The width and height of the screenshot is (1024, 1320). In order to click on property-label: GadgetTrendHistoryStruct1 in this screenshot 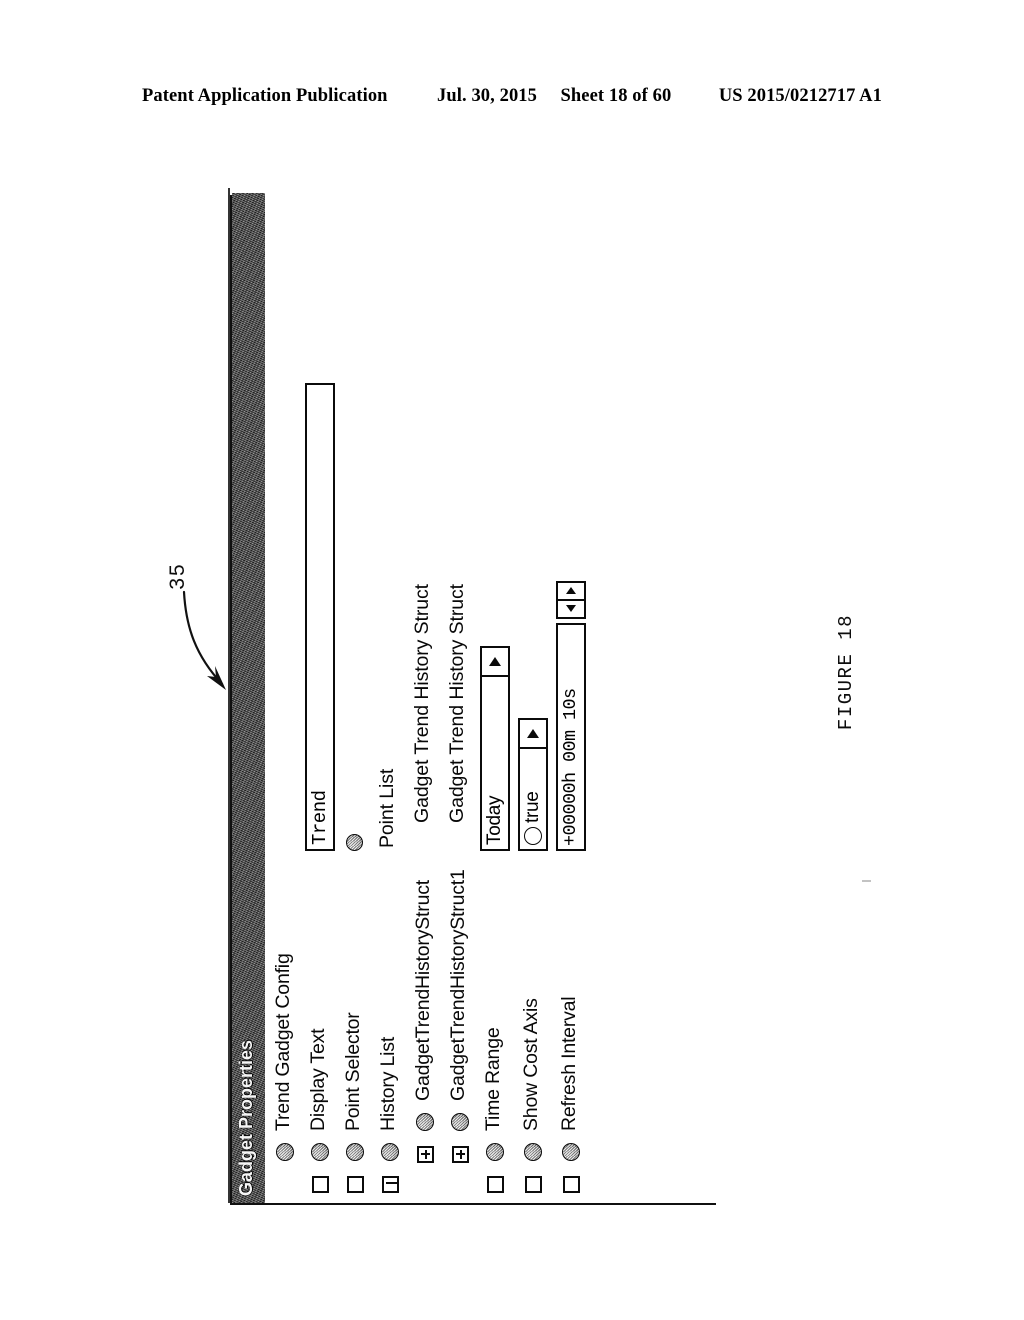, I will do `click(458, 985)`.